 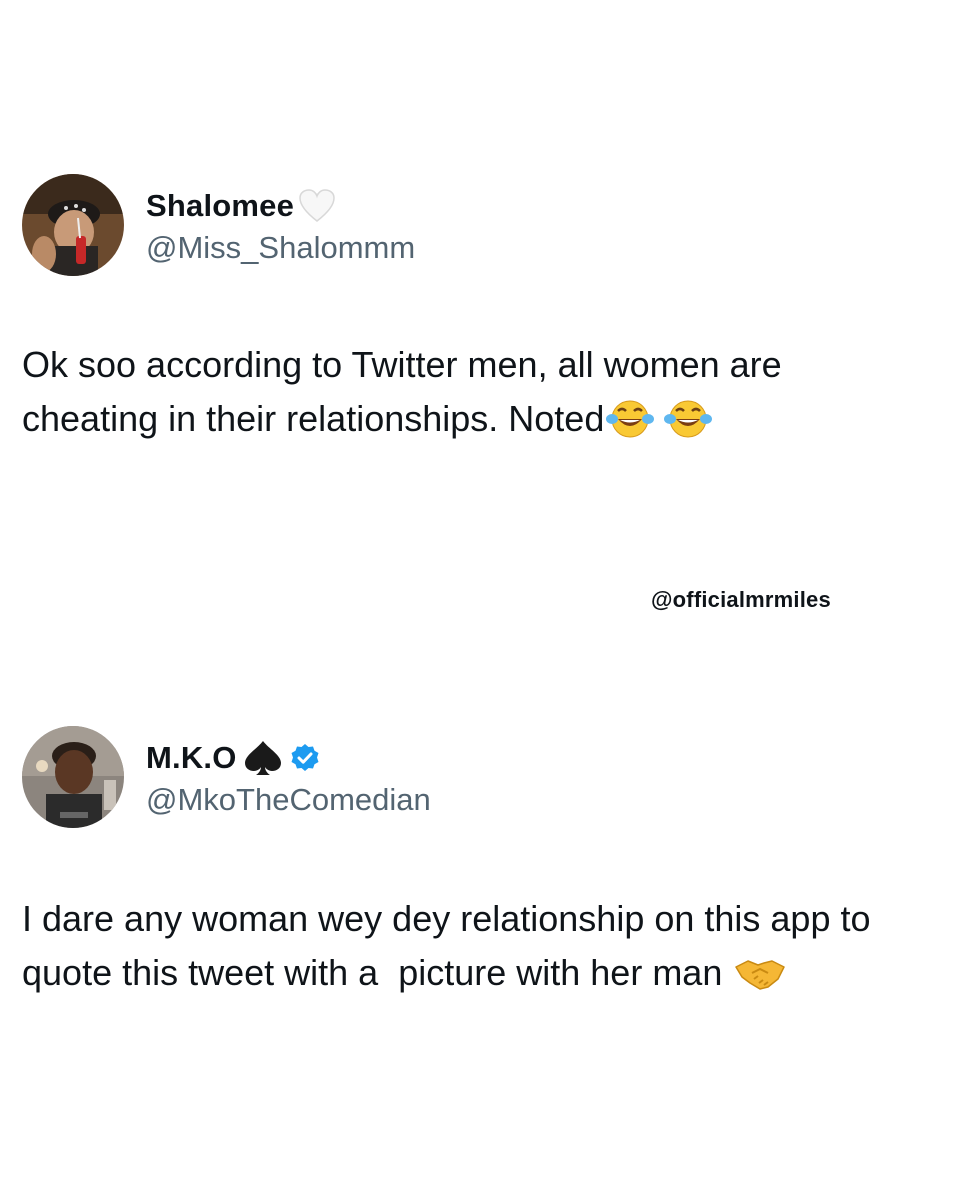 I want to click on handle: @MkoTheComedian, so click(x=288, y=800).